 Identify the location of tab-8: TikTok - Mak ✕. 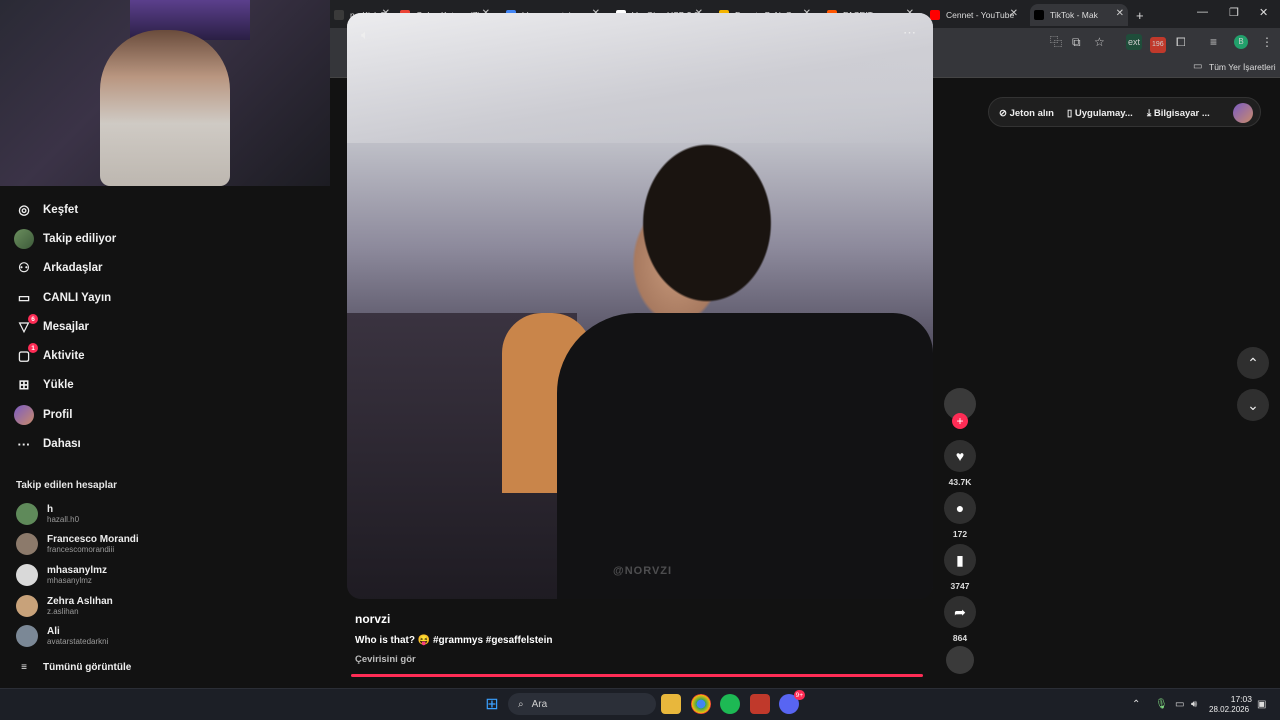
(1079, 15).